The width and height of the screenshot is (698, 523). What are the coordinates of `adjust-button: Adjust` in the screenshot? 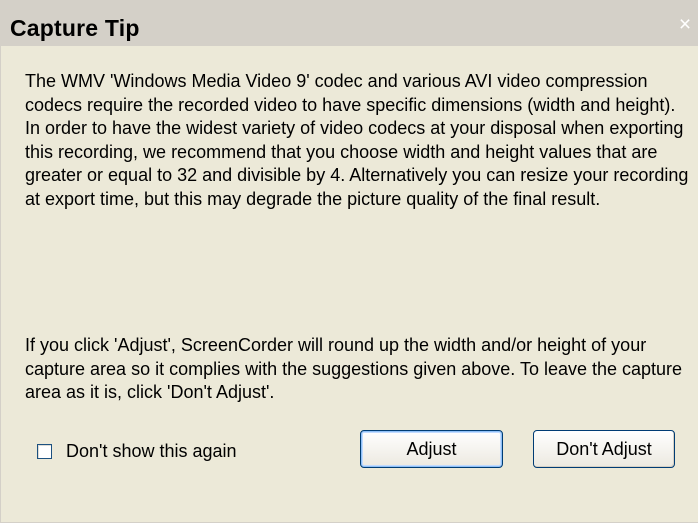 It's located at (431, 449).